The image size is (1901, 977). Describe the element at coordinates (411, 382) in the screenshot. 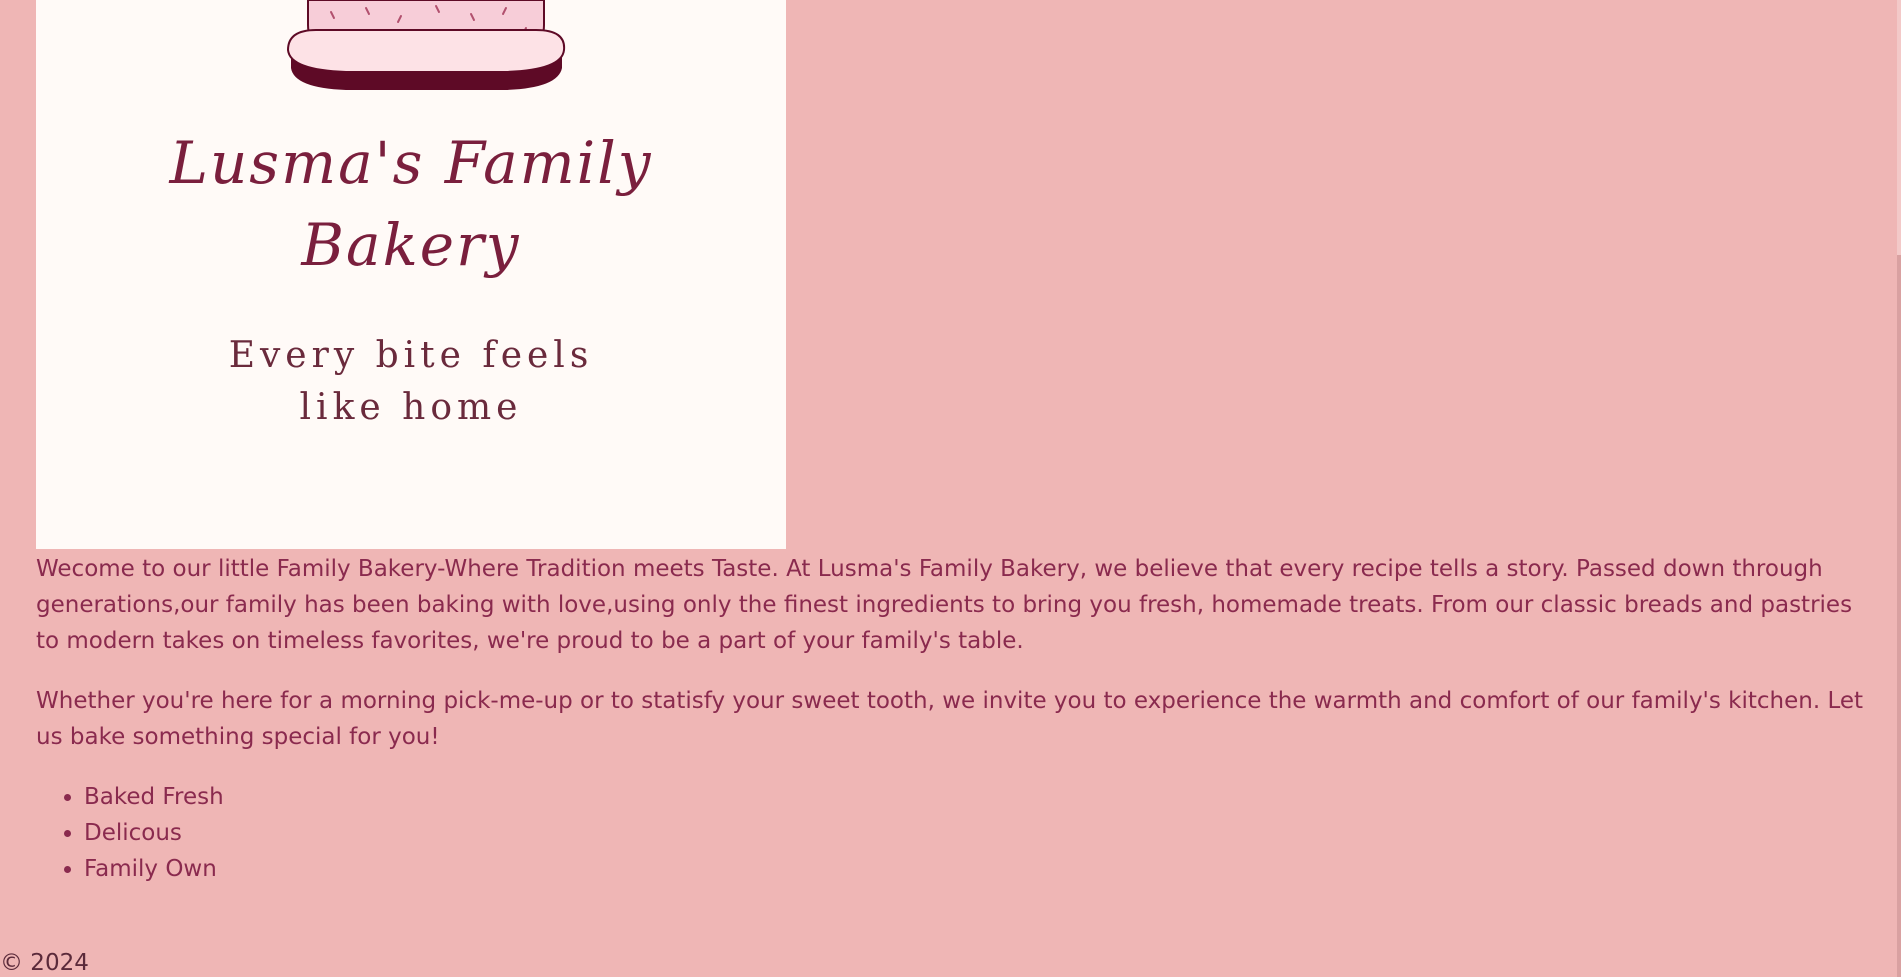

I see `tagline: Every bite feels like home` at that location.